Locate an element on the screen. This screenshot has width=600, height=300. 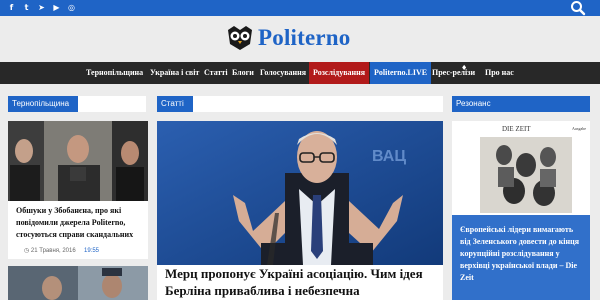
twitter-icon: t is located at coordinates (26, 7).